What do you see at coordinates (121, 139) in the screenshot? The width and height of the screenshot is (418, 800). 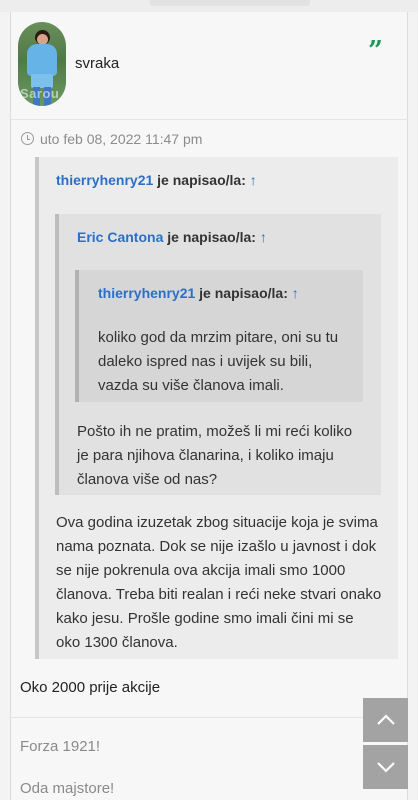 I see `post-timestamp: uto feb 08, 2022 11:47 pm` at bounding box center [121, 139].